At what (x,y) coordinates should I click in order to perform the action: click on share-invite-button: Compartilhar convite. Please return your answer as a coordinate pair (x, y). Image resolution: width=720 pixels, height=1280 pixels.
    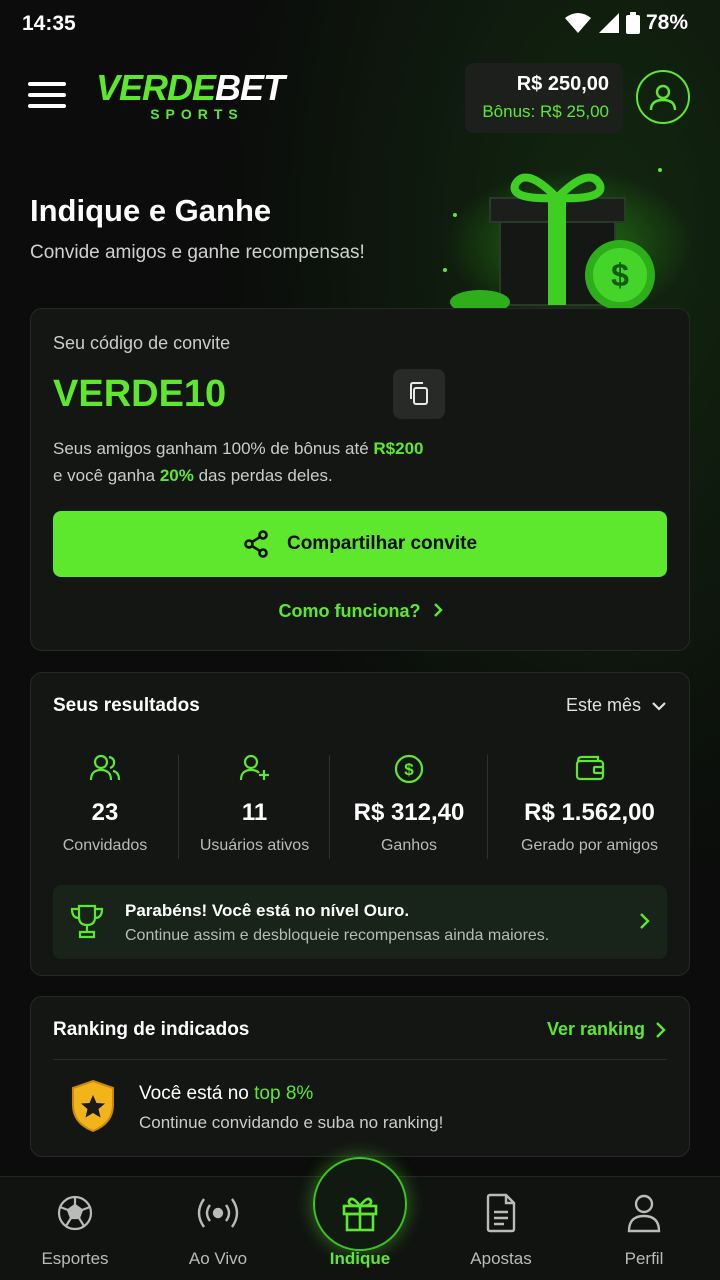
    Looking at the image, I should click on (360, 544).